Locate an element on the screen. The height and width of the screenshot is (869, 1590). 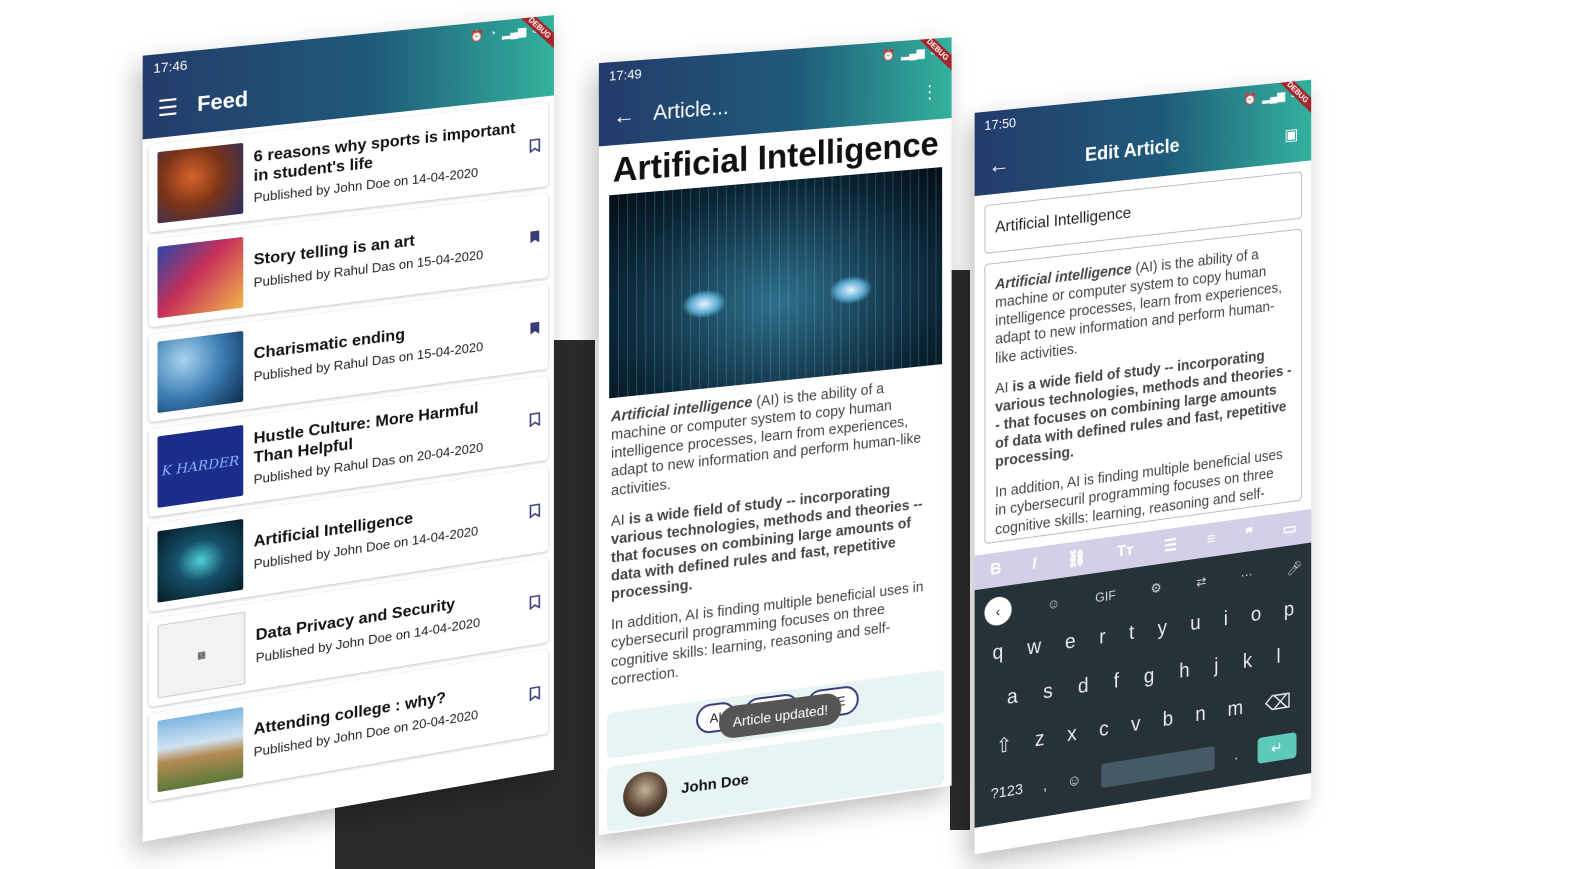
settings-icon: ⚙ is located at coordinates (1156, 589).